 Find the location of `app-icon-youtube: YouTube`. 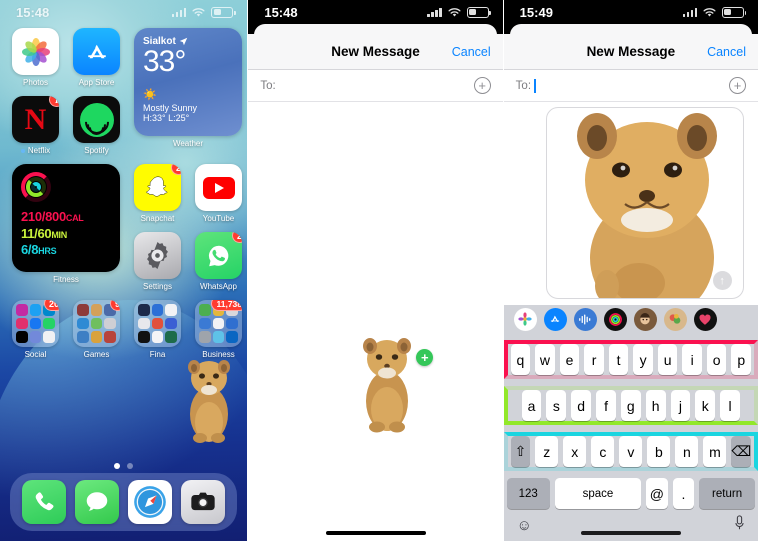

app-icon-youtube: YouTube is located at coordinates (218, 193).